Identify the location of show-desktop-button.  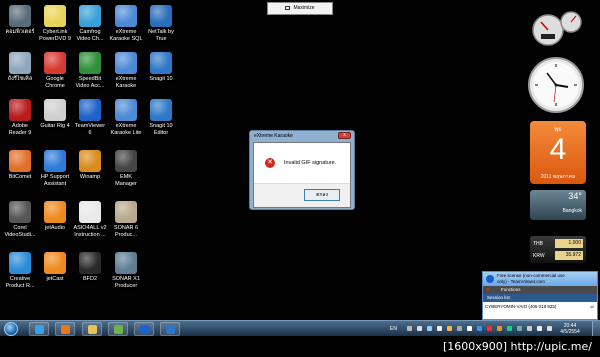
(596, 329).